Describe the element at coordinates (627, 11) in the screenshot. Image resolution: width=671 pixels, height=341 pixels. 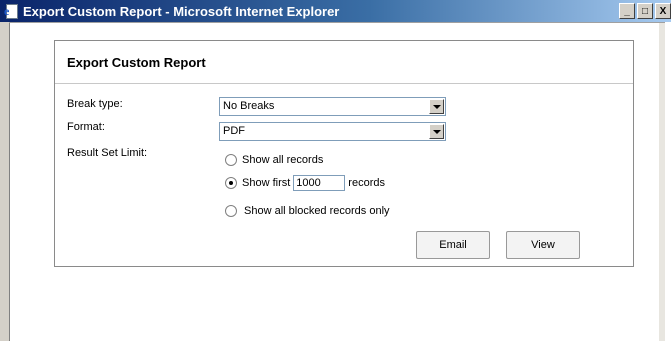
I see `minimize-button: _` at that location.